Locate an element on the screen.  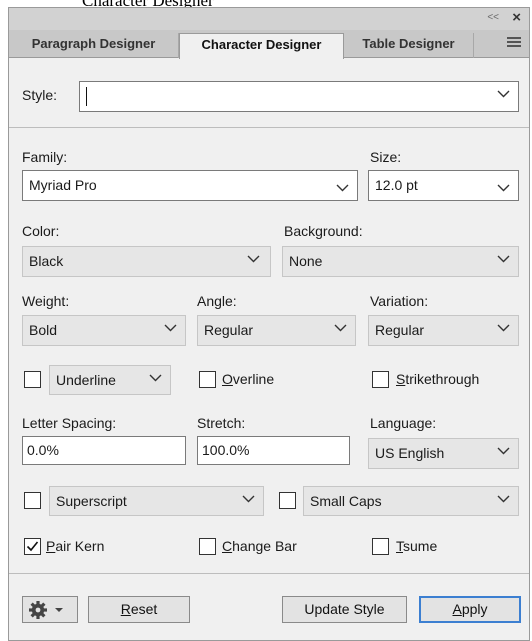
tab-table-designer: Table Designer is located at coordinates (409, 45).